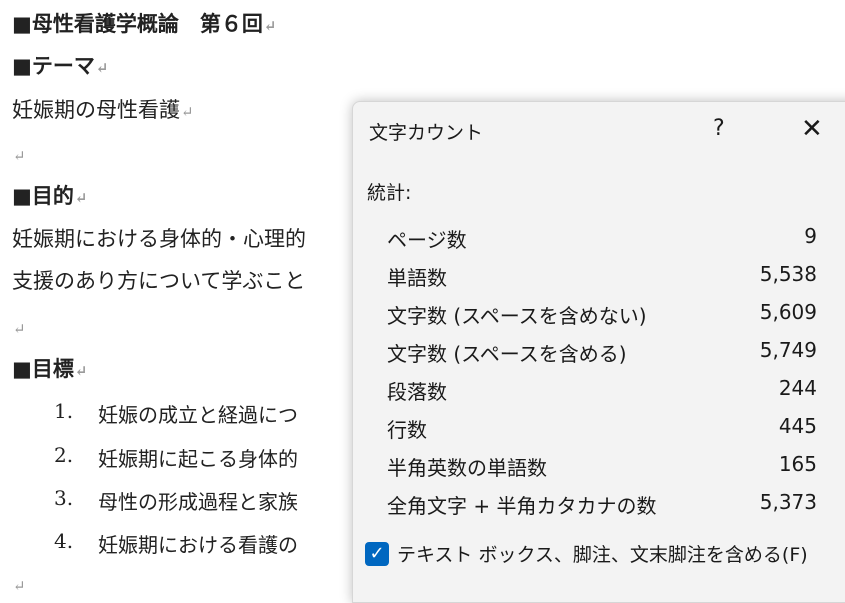  I want to click on help-button: ?, so click(719, 128).